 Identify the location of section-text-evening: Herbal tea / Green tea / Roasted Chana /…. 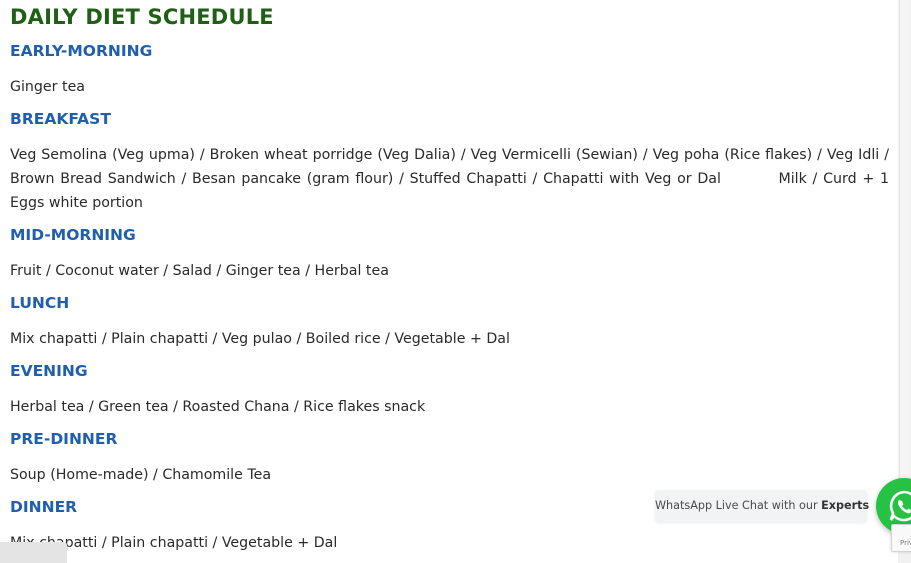
(218, 407).